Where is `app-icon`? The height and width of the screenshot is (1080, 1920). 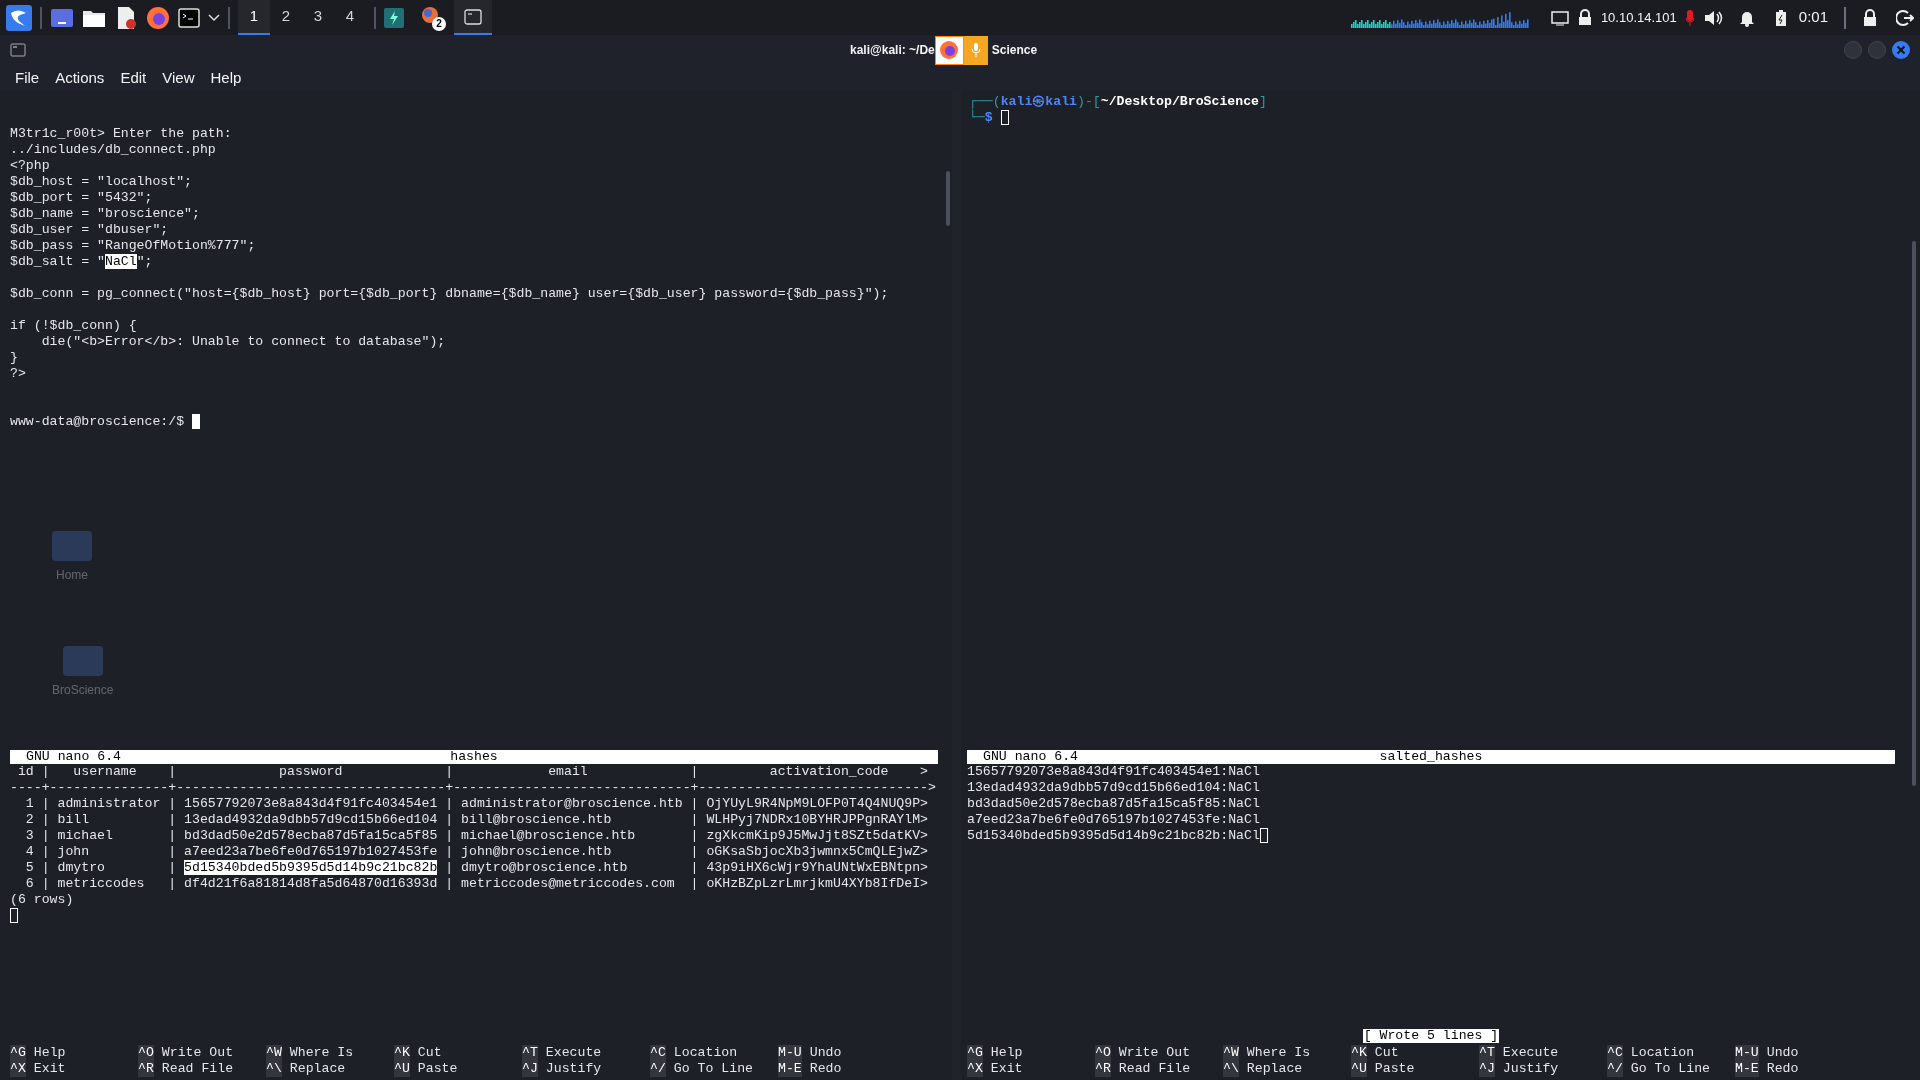
app-icon is located at coordinates (394, 17).